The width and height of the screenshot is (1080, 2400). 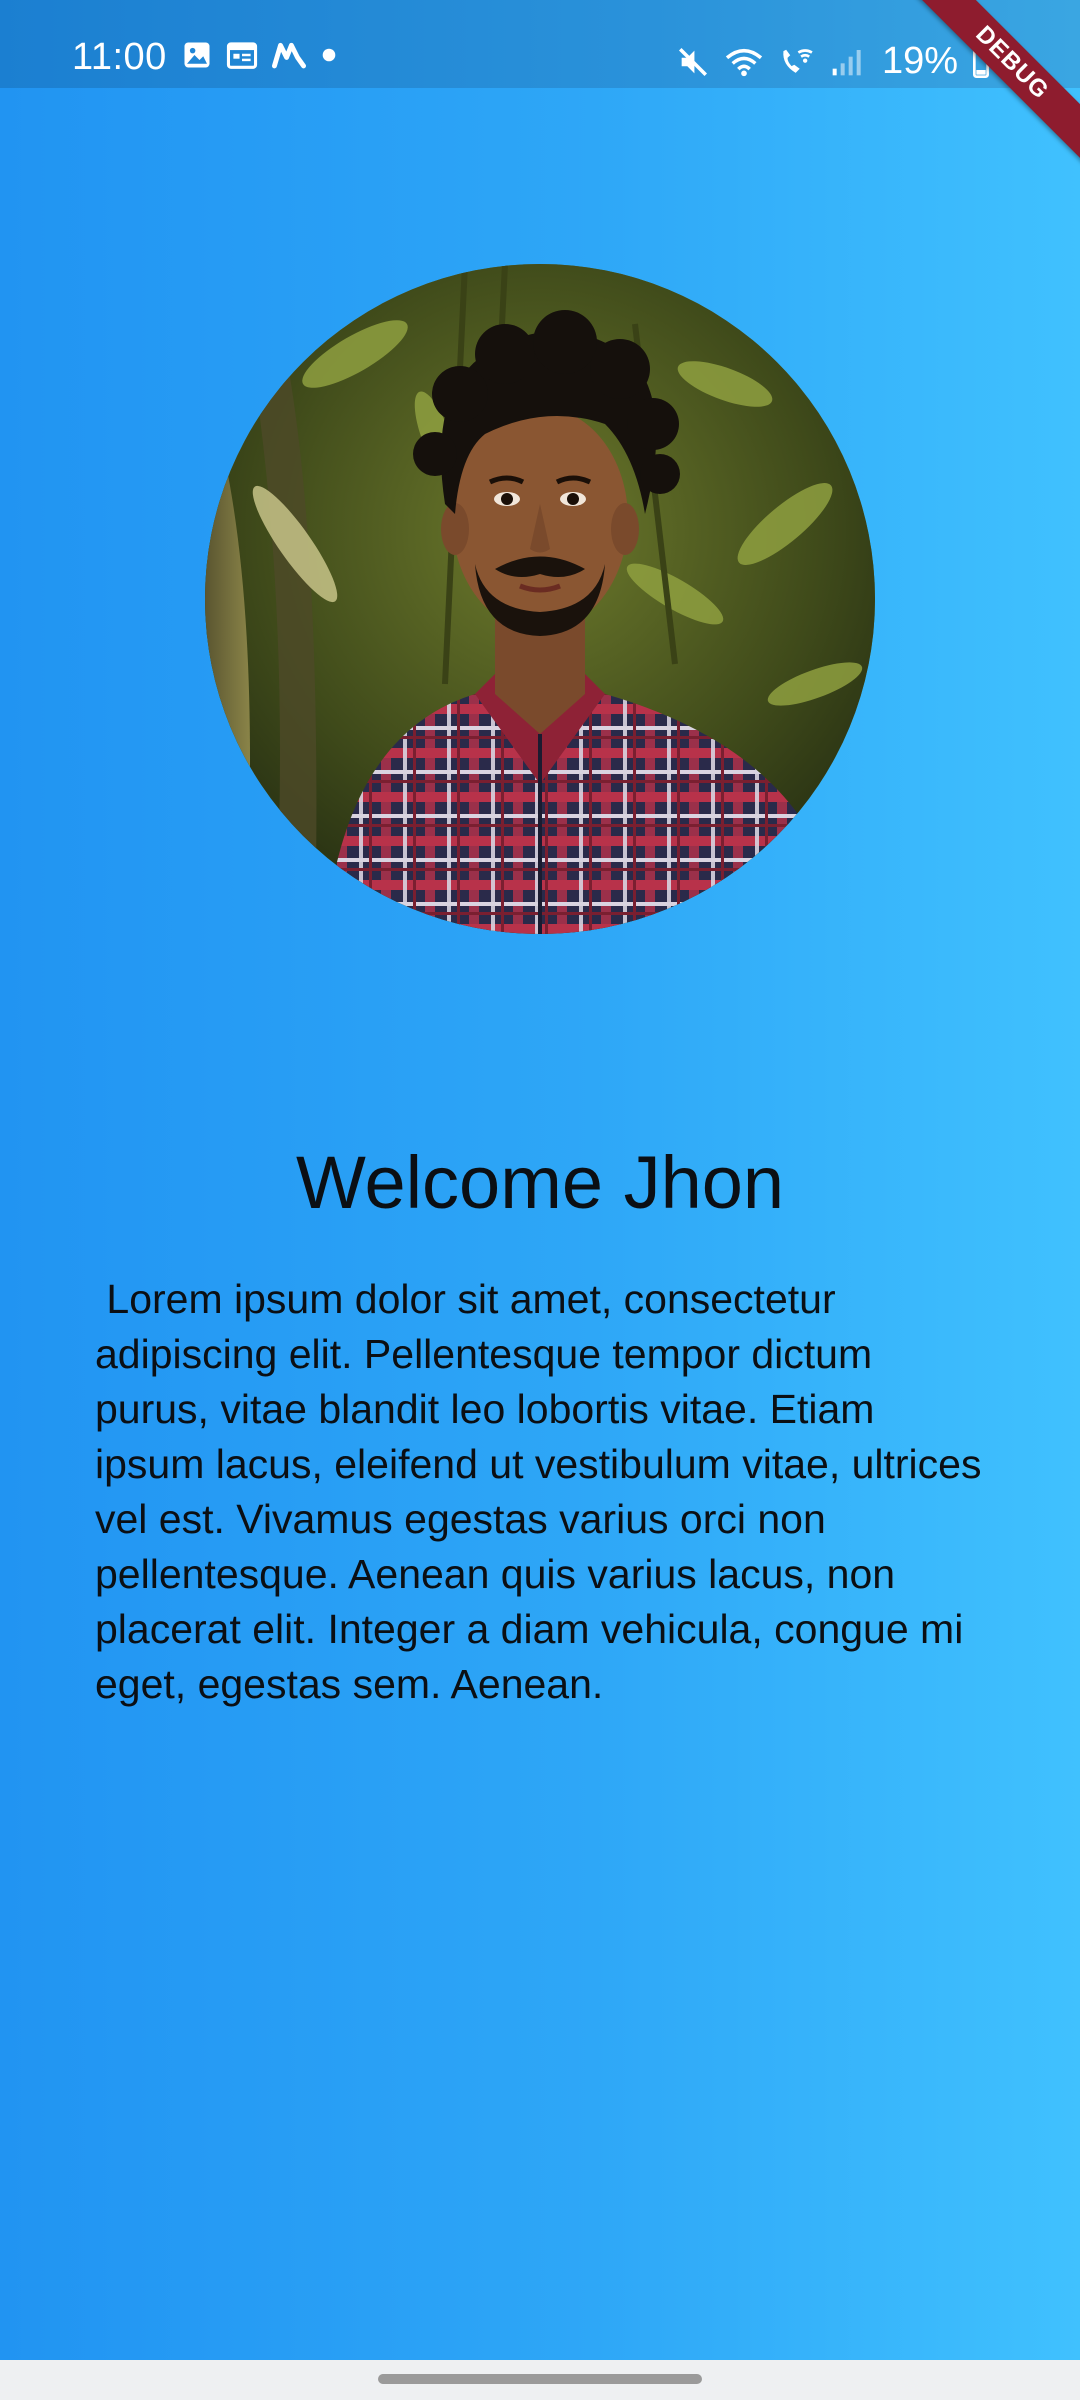 I want to click on battery-icon, so click(x=981, y=62).